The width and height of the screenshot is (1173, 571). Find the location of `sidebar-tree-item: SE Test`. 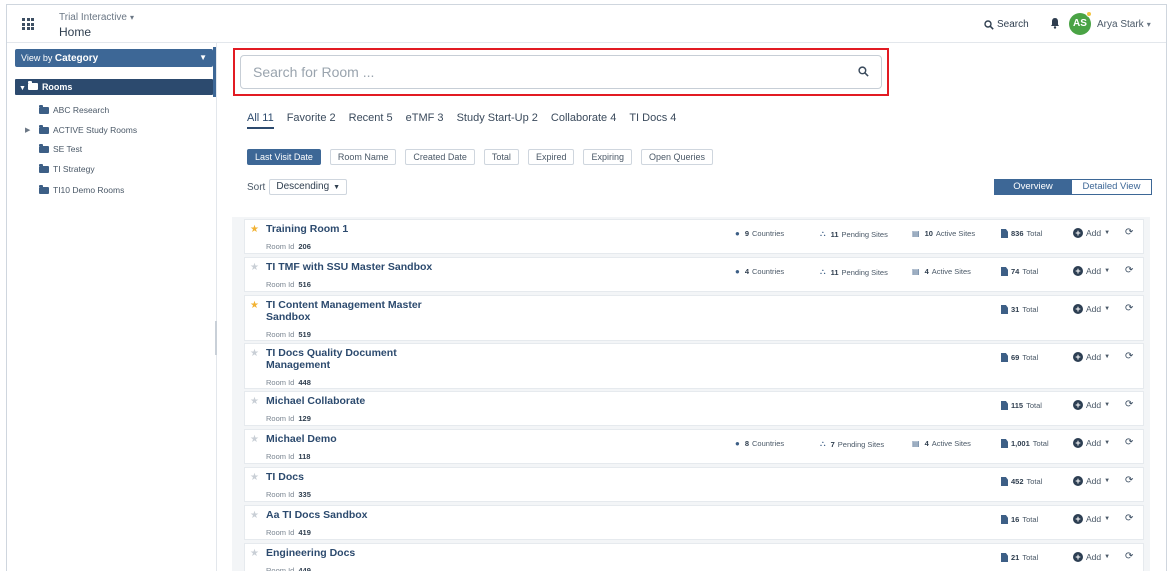

sidebar-tree-item: SE Test is located at coordinates (61, 148).